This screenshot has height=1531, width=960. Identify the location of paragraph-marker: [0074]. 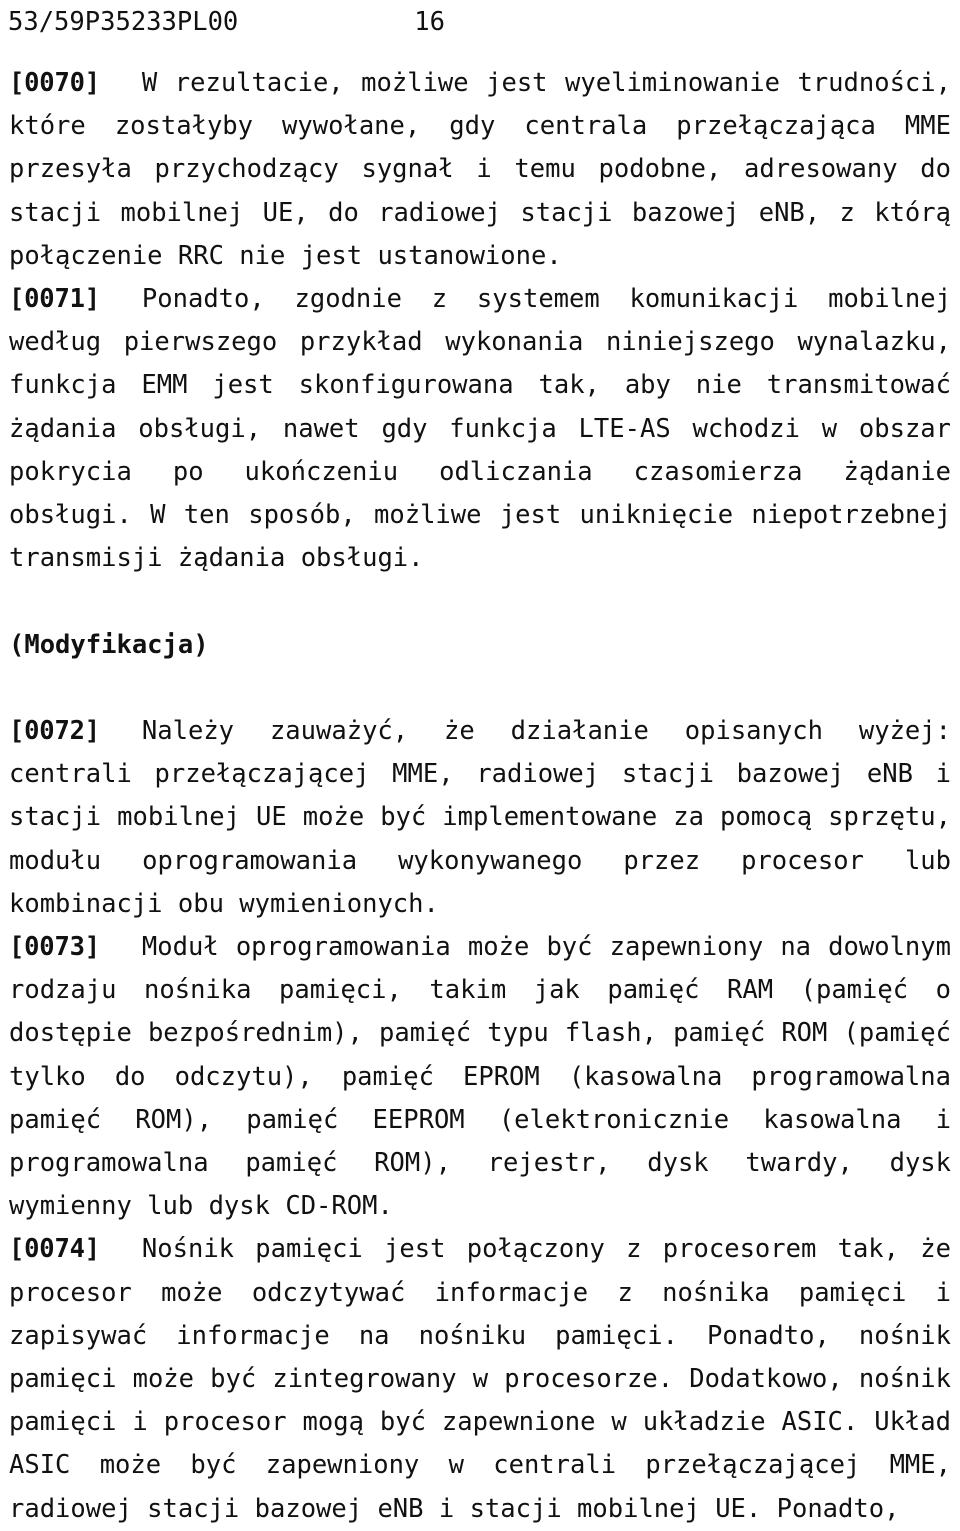
(54, 1249).